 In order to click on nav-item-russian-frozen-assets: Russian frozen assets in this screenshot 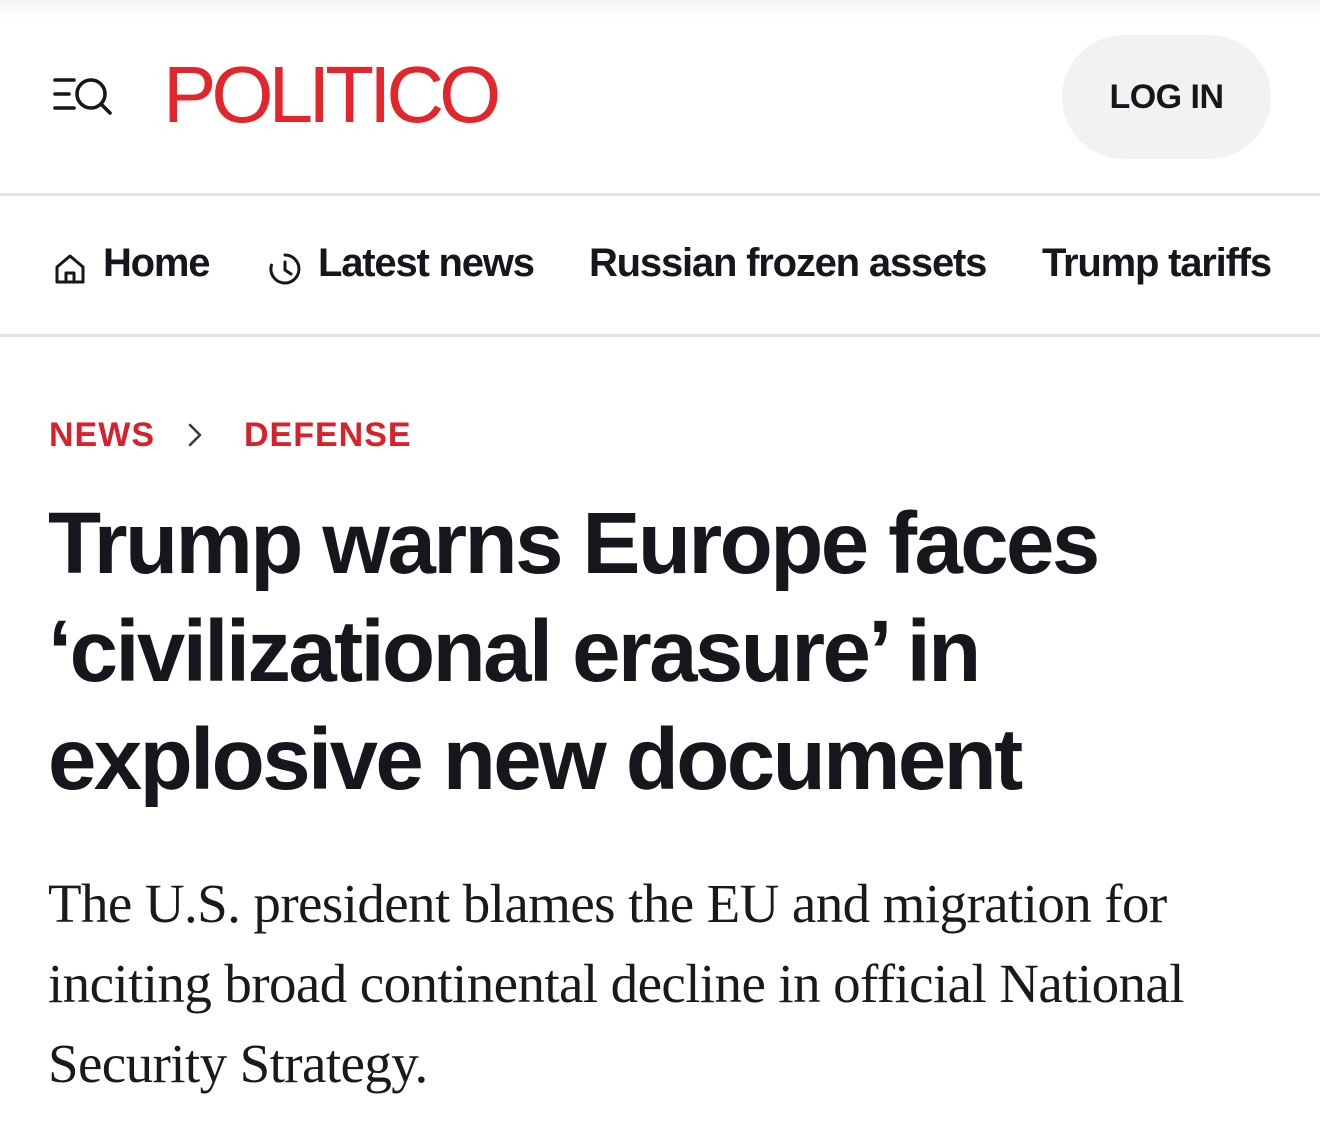, I will do `click(794, 263)`.